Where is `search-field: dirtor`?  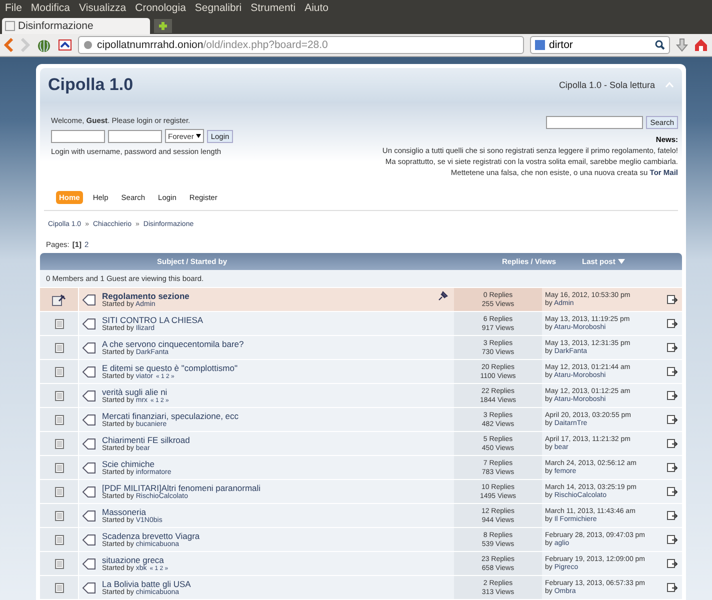
search-field: dirtor is located at coordinates (600, 45).